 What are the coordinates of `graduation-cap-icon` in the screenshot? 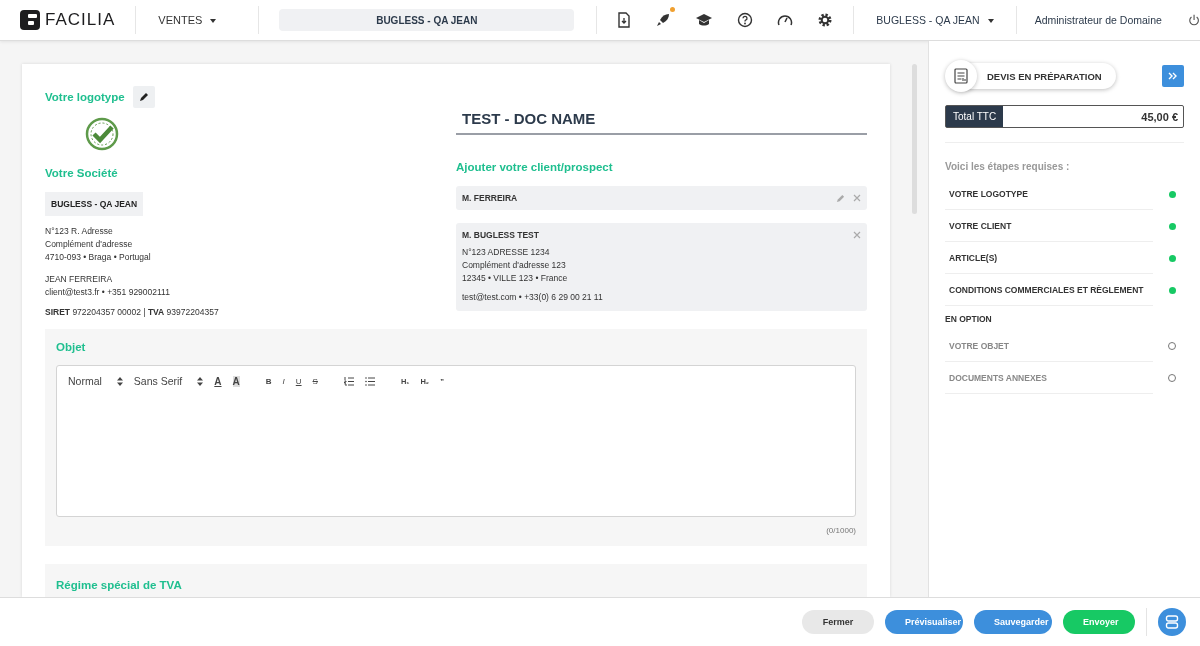 It's located at (704, 20).